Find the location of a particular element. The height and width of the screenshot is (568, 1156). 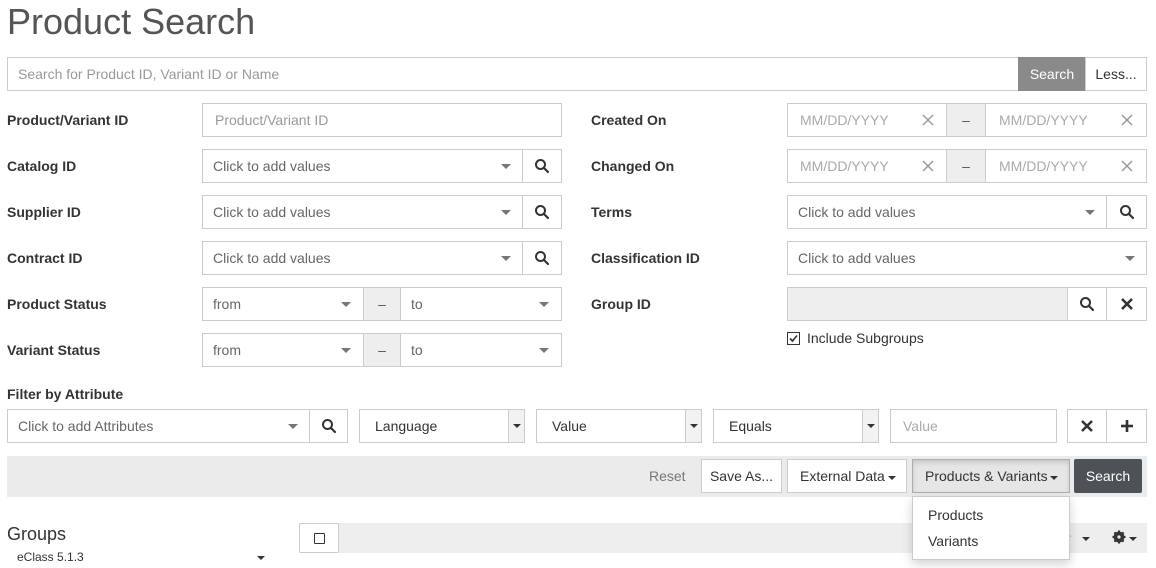

select-all-button is located at coordinates (319, 538).